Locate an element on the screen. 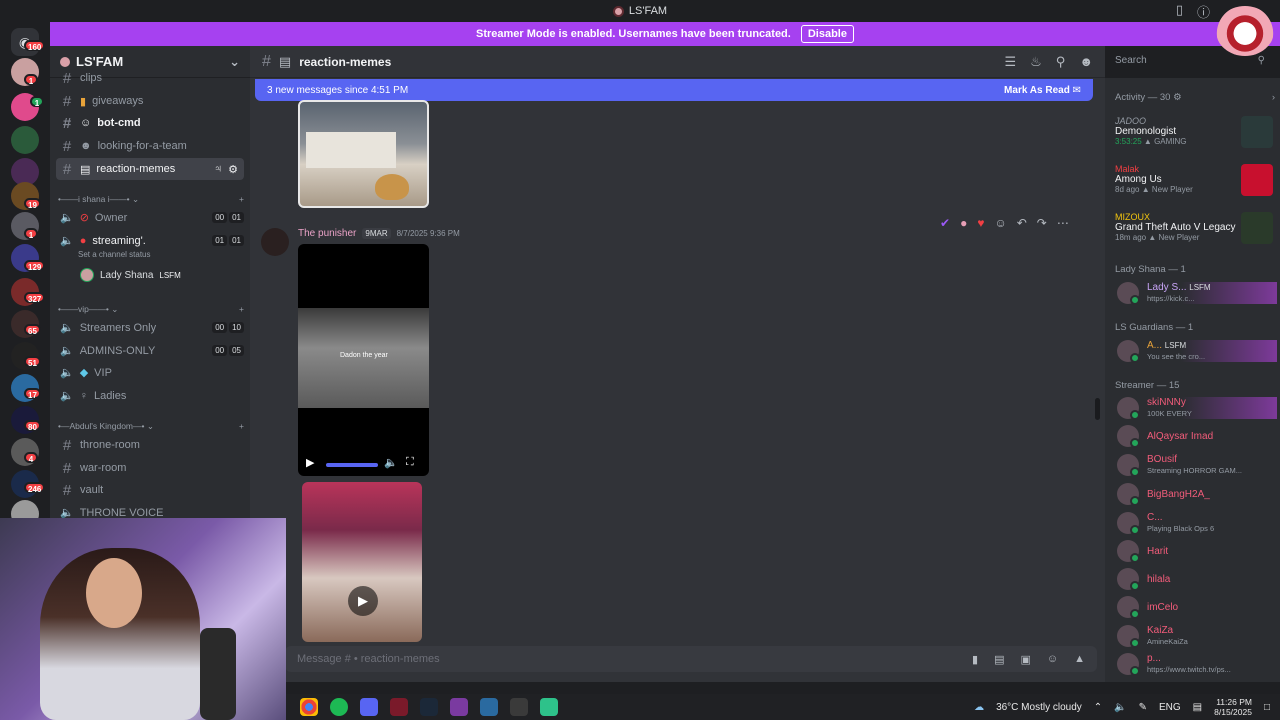 This screenshot has width=1280, height=720. channel-status-hint: Set a channel status is located at coordinates (114, 254).